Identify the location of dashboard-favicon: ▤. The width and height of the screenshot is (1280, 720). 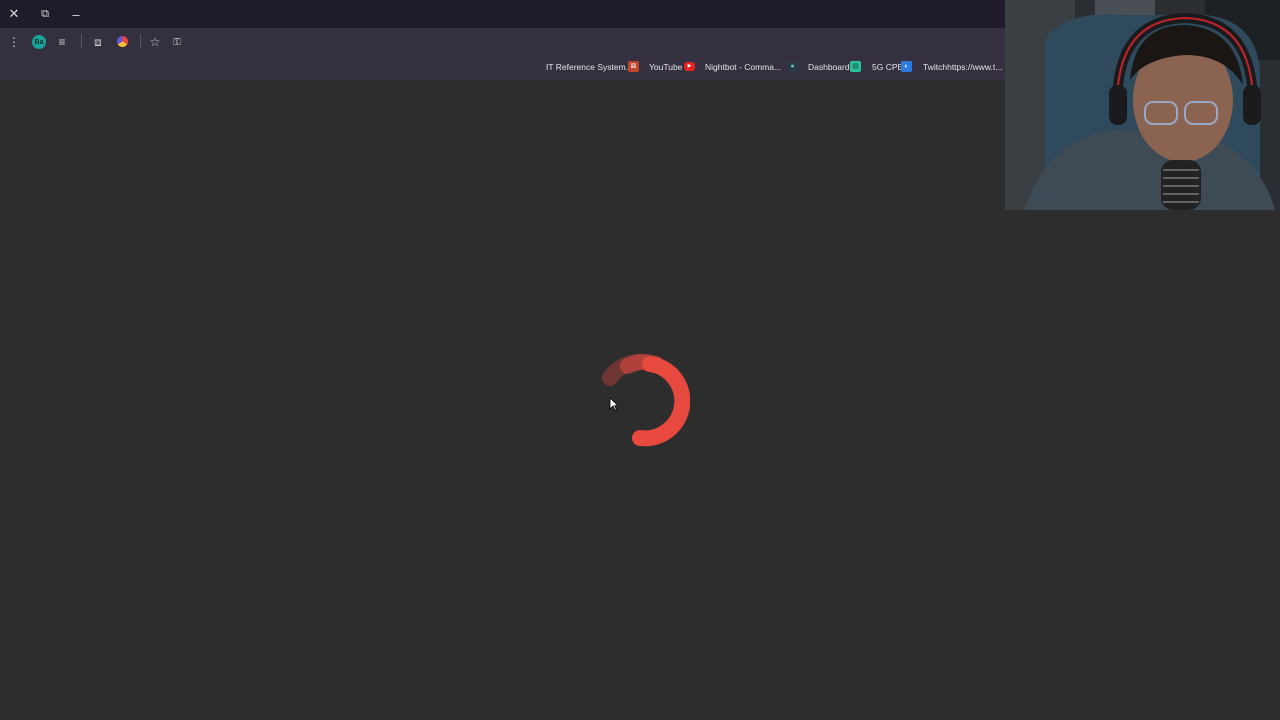
(855, 66).